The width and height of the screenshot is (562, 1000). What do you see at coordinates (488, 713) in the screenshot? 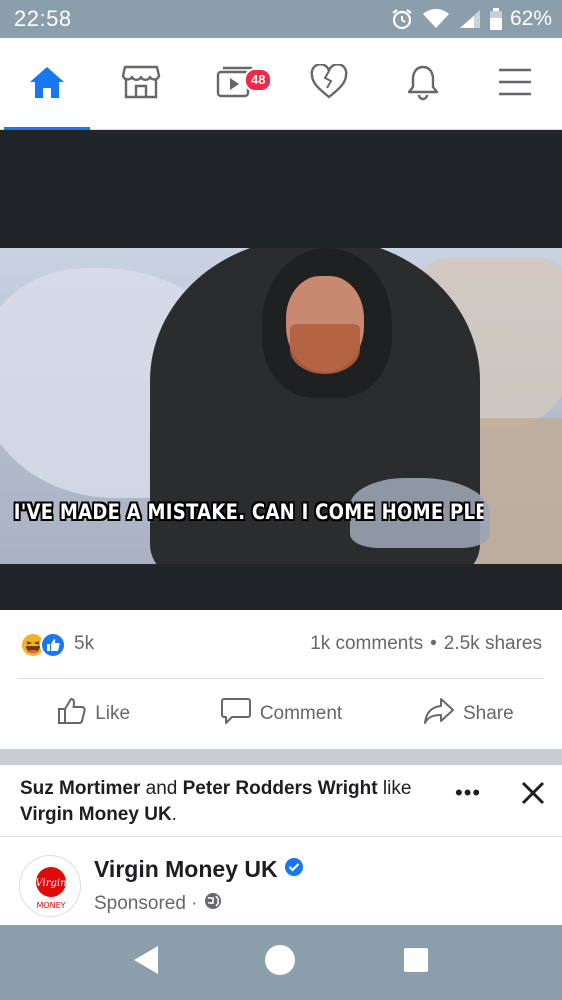
I see `share-label: Share` at bounding box center [488, 713].